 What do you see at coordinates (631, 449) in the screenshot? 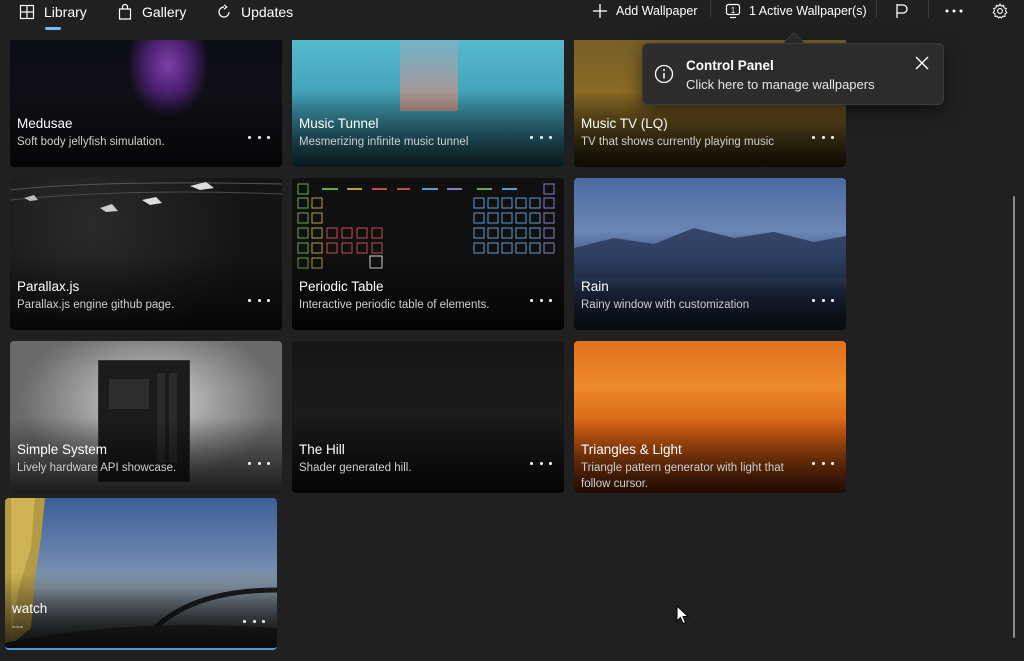
I see `card-title: Triangles & Light` at bounding box center [631, 449].